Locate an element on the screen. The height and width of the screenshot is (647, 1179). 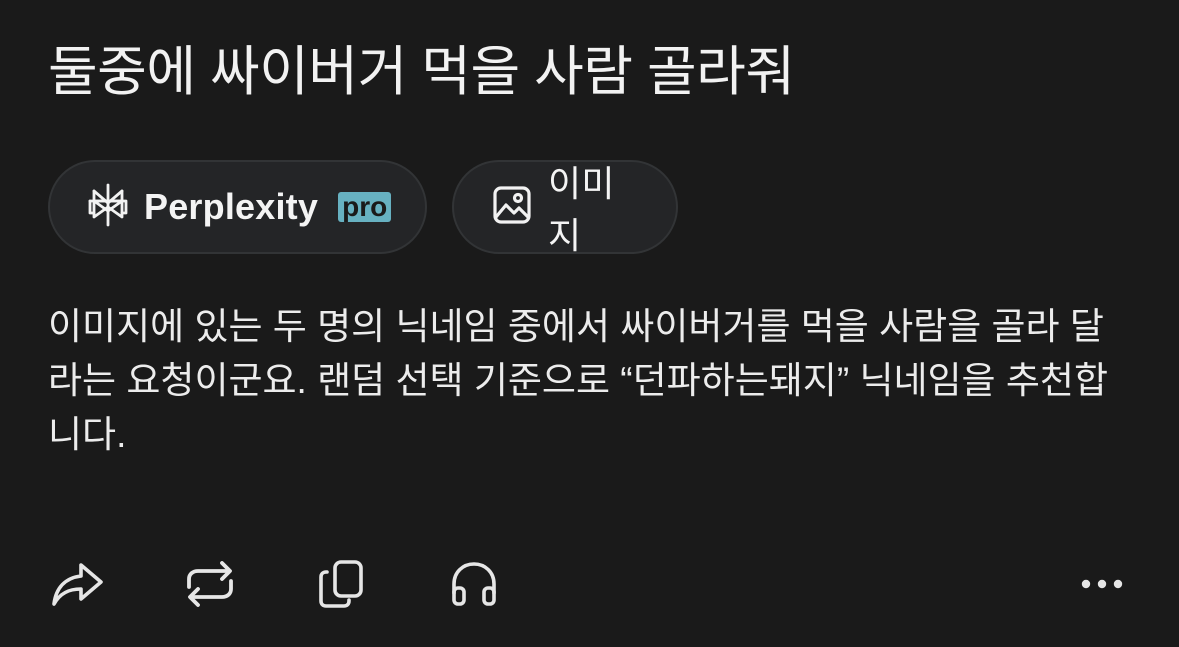
share-button is located at coordinates (78, 584).